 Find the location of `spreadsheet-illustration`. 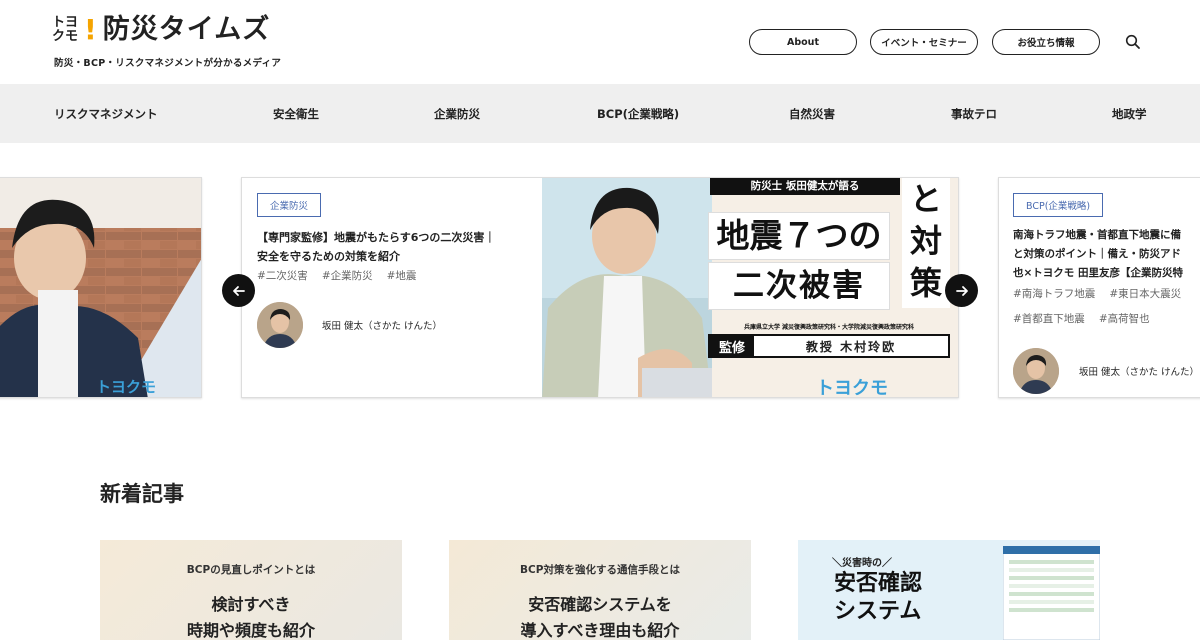

spreadsheet-illustration is located at coordinates (1051, 593).